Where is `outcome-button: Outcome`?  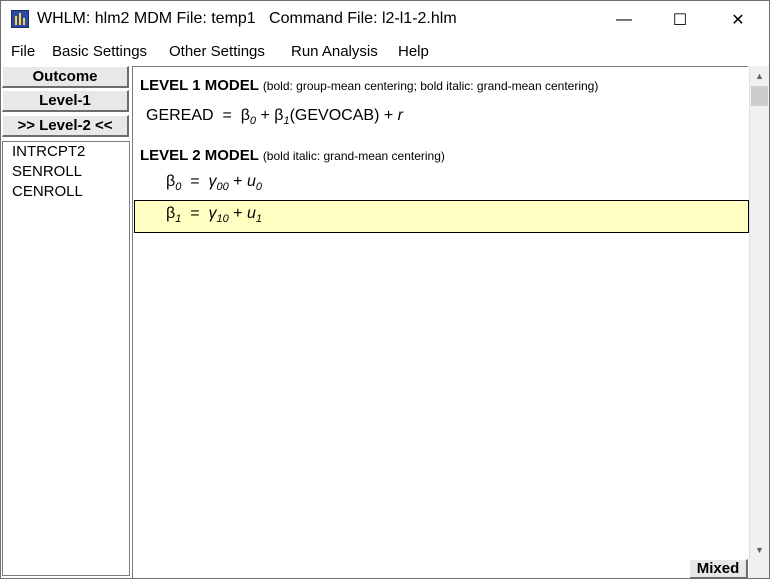 outcome-button: Outcome is located at coordinates (65, 77).